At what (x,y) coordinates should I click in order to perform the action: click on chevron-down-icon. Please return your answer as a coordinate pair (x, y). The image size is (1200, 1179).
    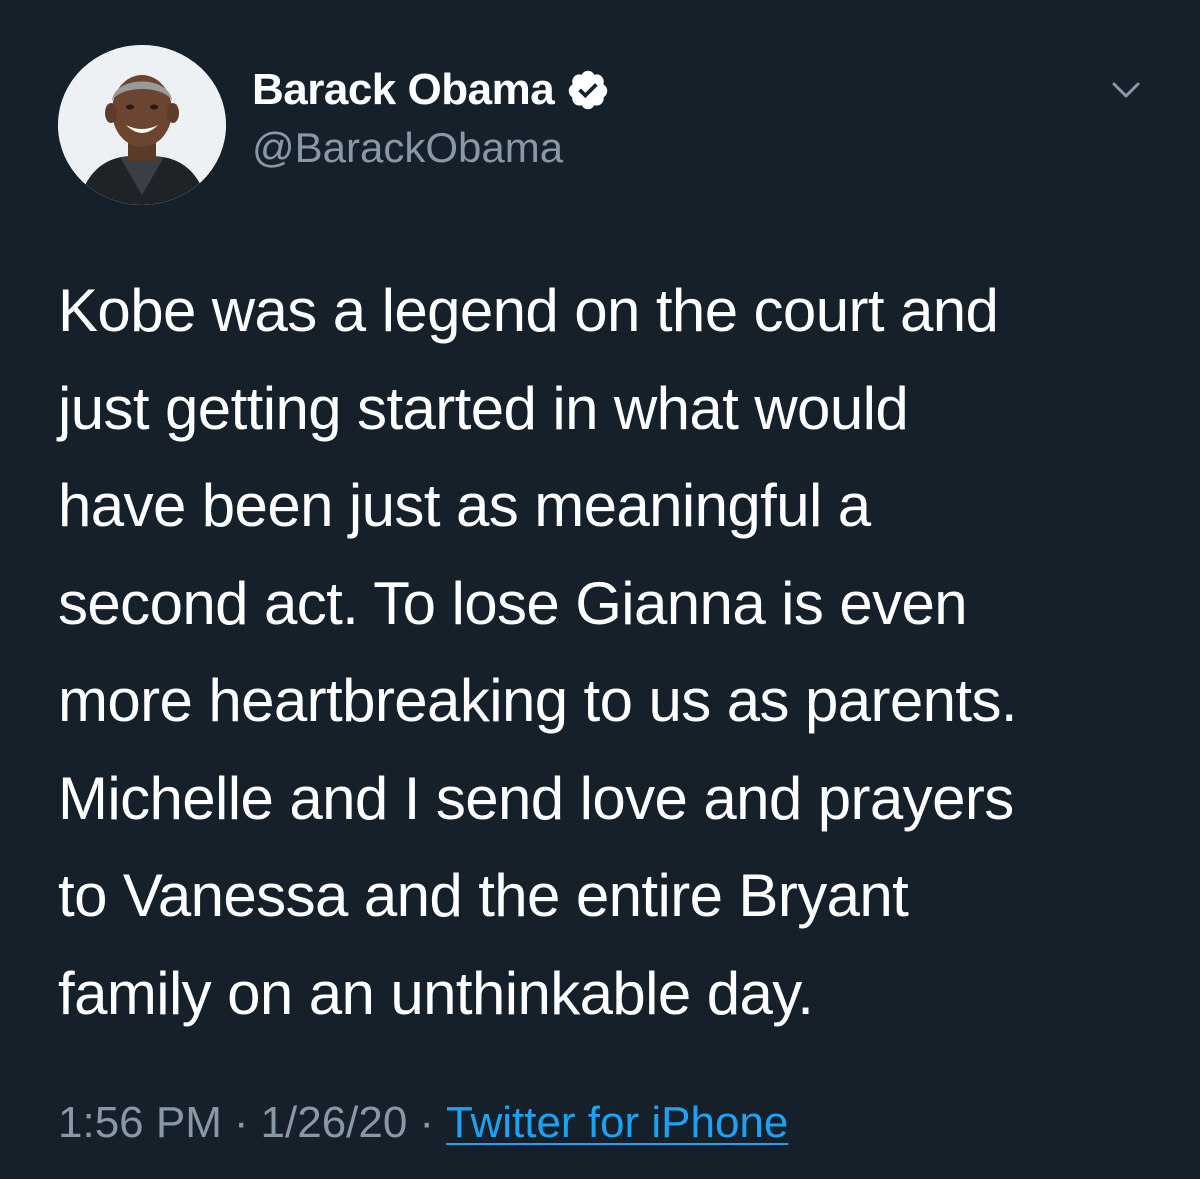
    Looking at the image, I should click on (1126, 90).